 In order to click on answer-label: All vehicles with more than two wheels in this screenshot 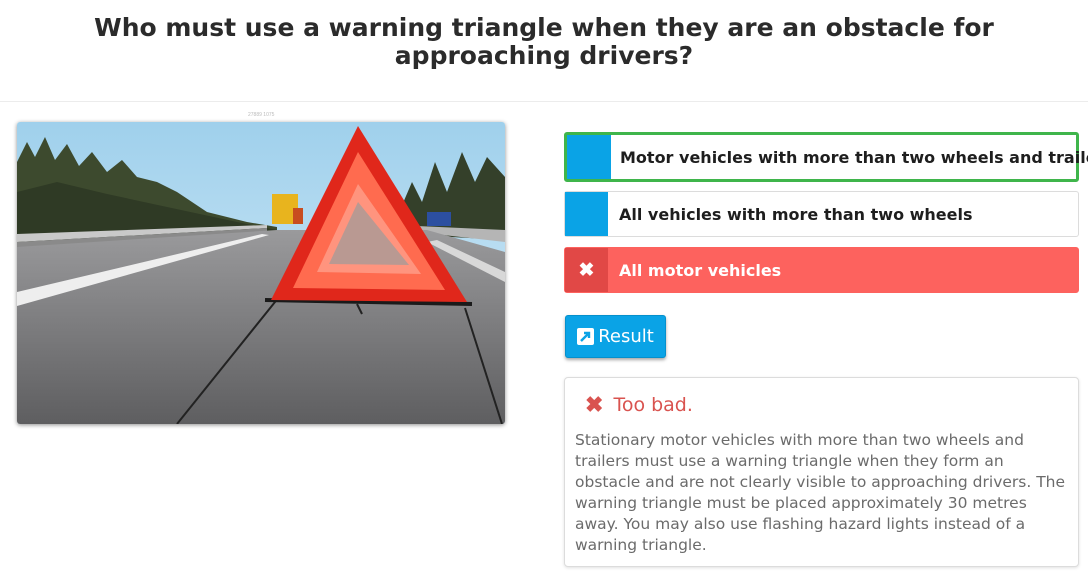, I will do `click(796, 214)`.